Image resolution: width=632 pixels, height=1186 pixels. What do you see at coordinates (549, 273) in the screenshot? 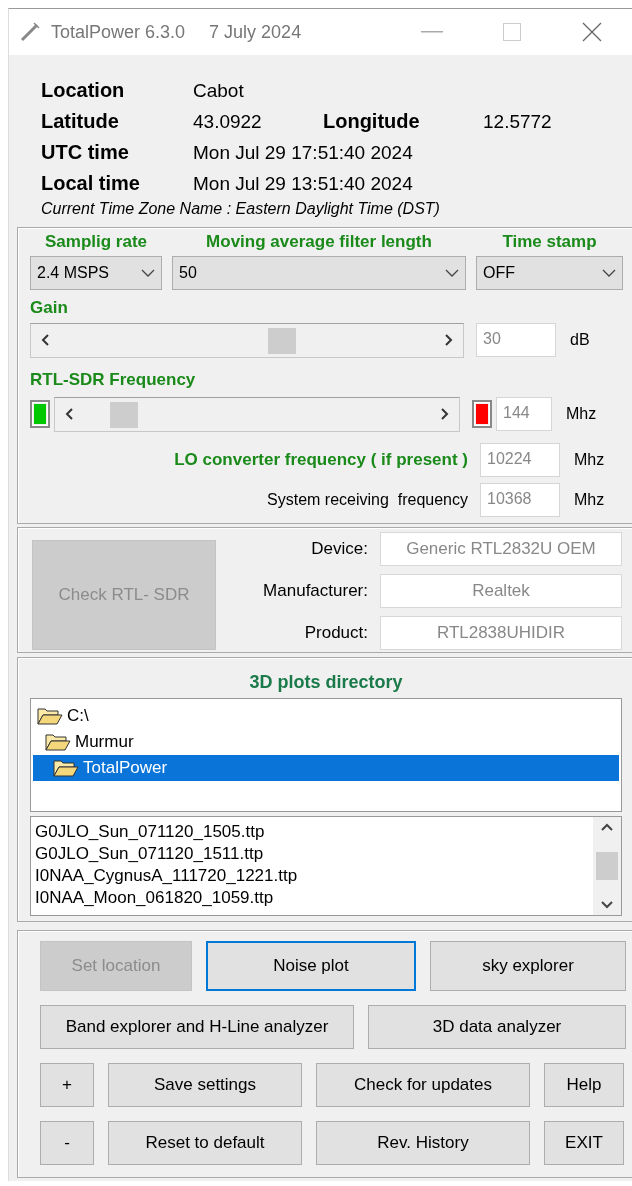
I see `dropdown: OFF` at bounding box center [549, 273].